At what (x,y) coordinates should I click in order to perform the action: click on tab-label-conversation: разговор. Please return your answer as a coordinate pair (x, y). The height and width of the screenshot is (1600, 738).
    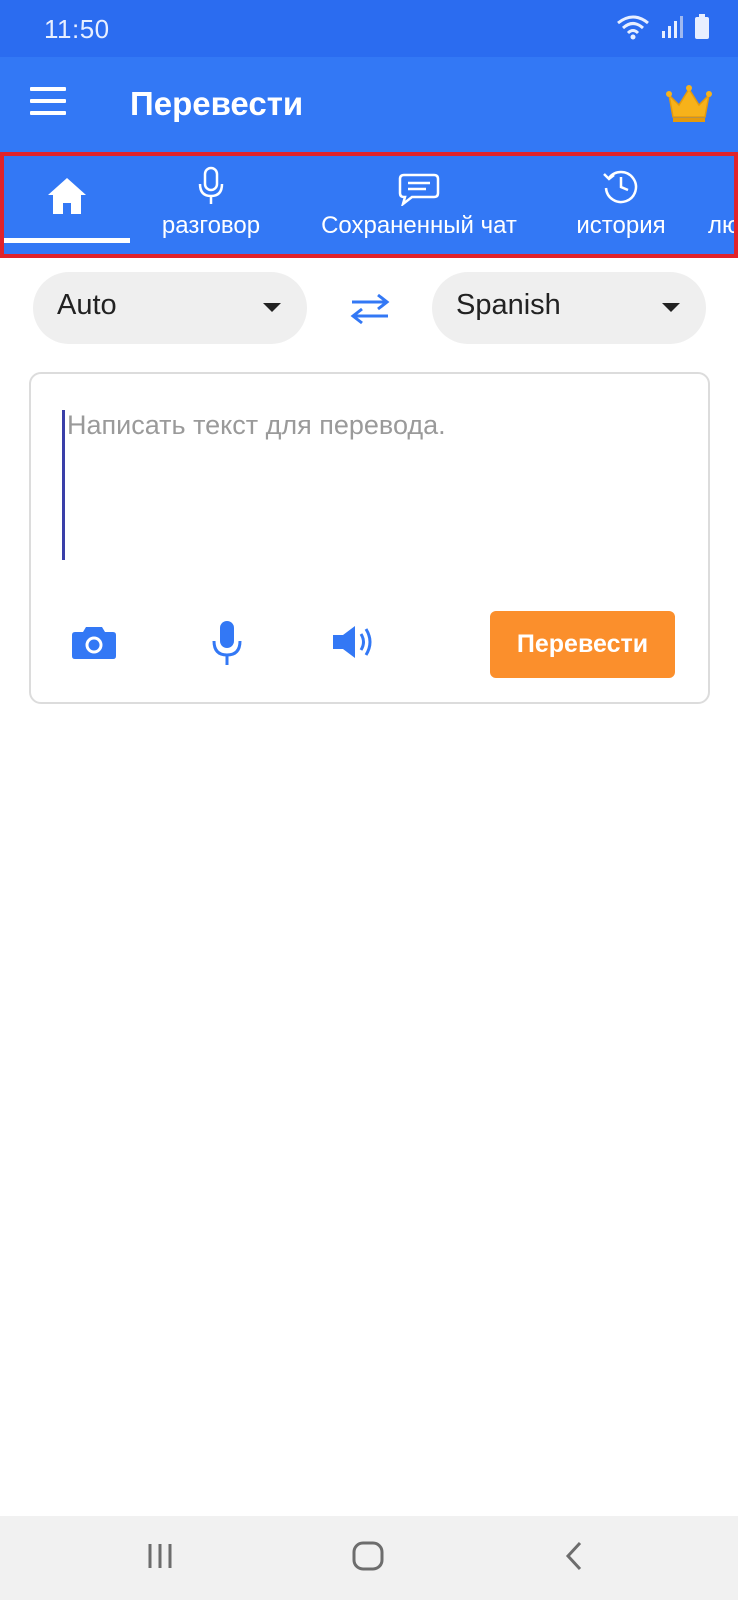
    Looking at the image, I should click on (211, 225).